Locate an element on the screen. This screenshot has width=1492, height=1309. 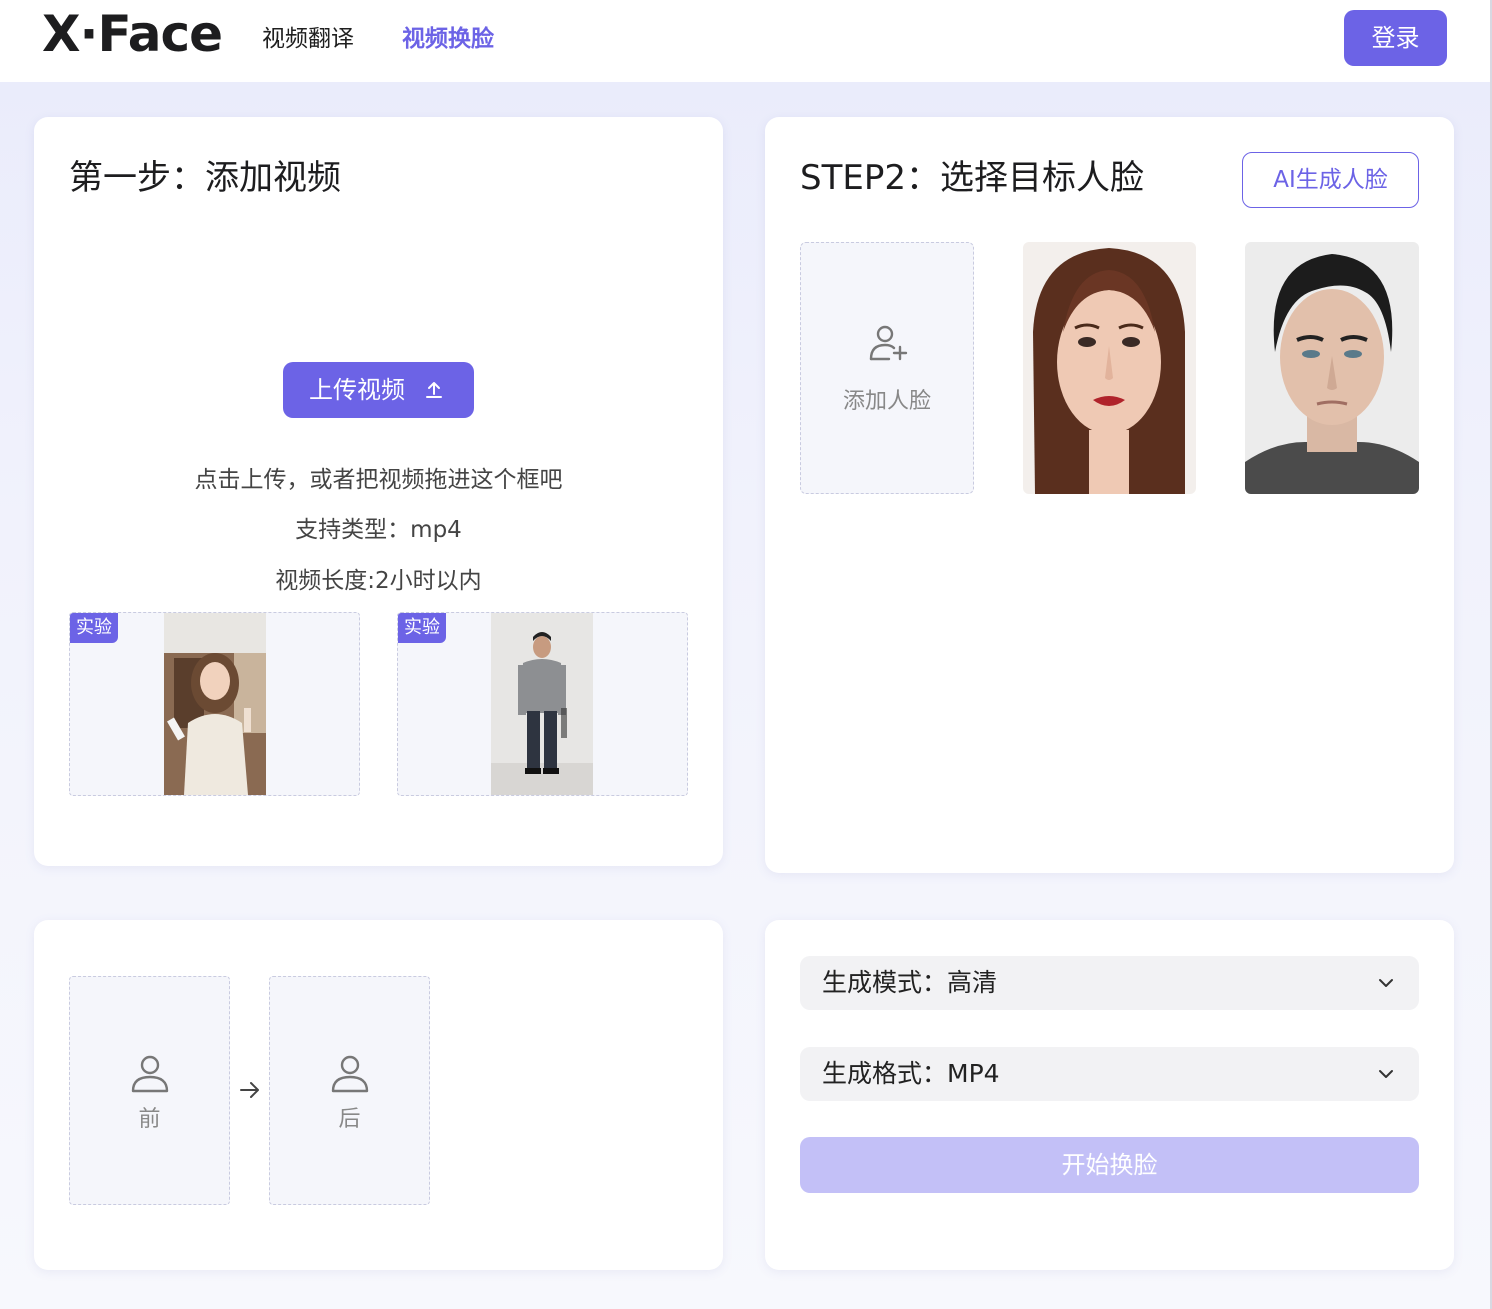
start-face-swap-button: 开始换脸 is located at coordinates (1109, 1165).